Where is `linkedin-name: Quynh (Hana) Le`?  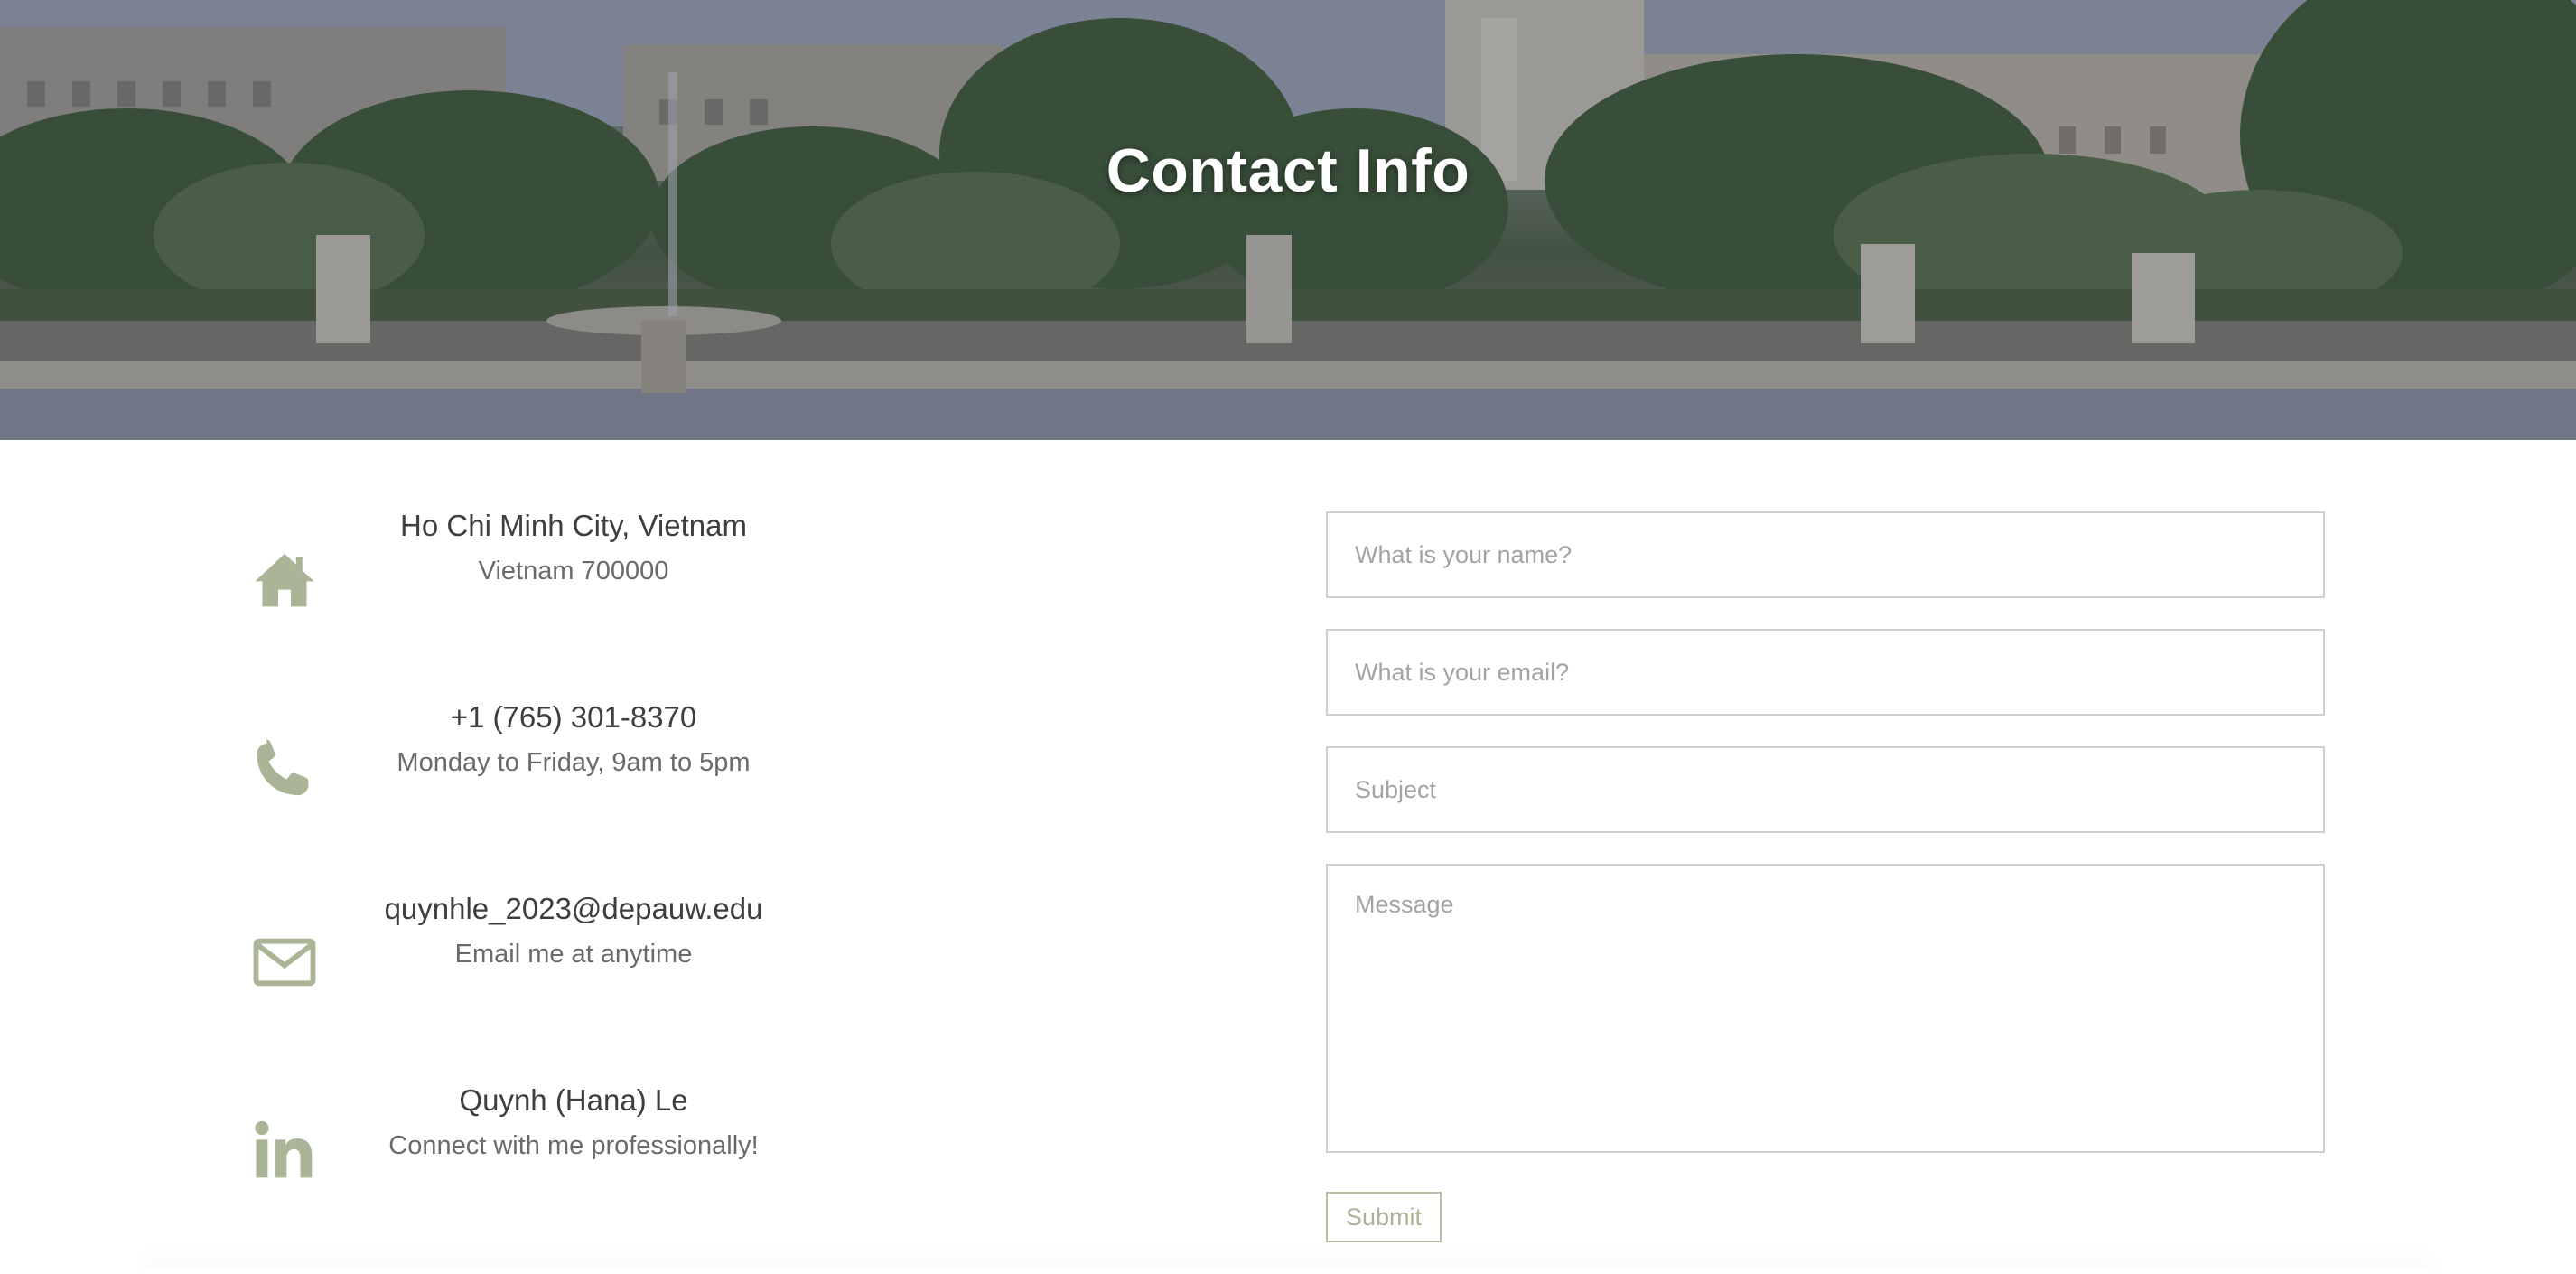
linkedin-name: Quynh (Hana) Le is located at coordinates (573, 1100).